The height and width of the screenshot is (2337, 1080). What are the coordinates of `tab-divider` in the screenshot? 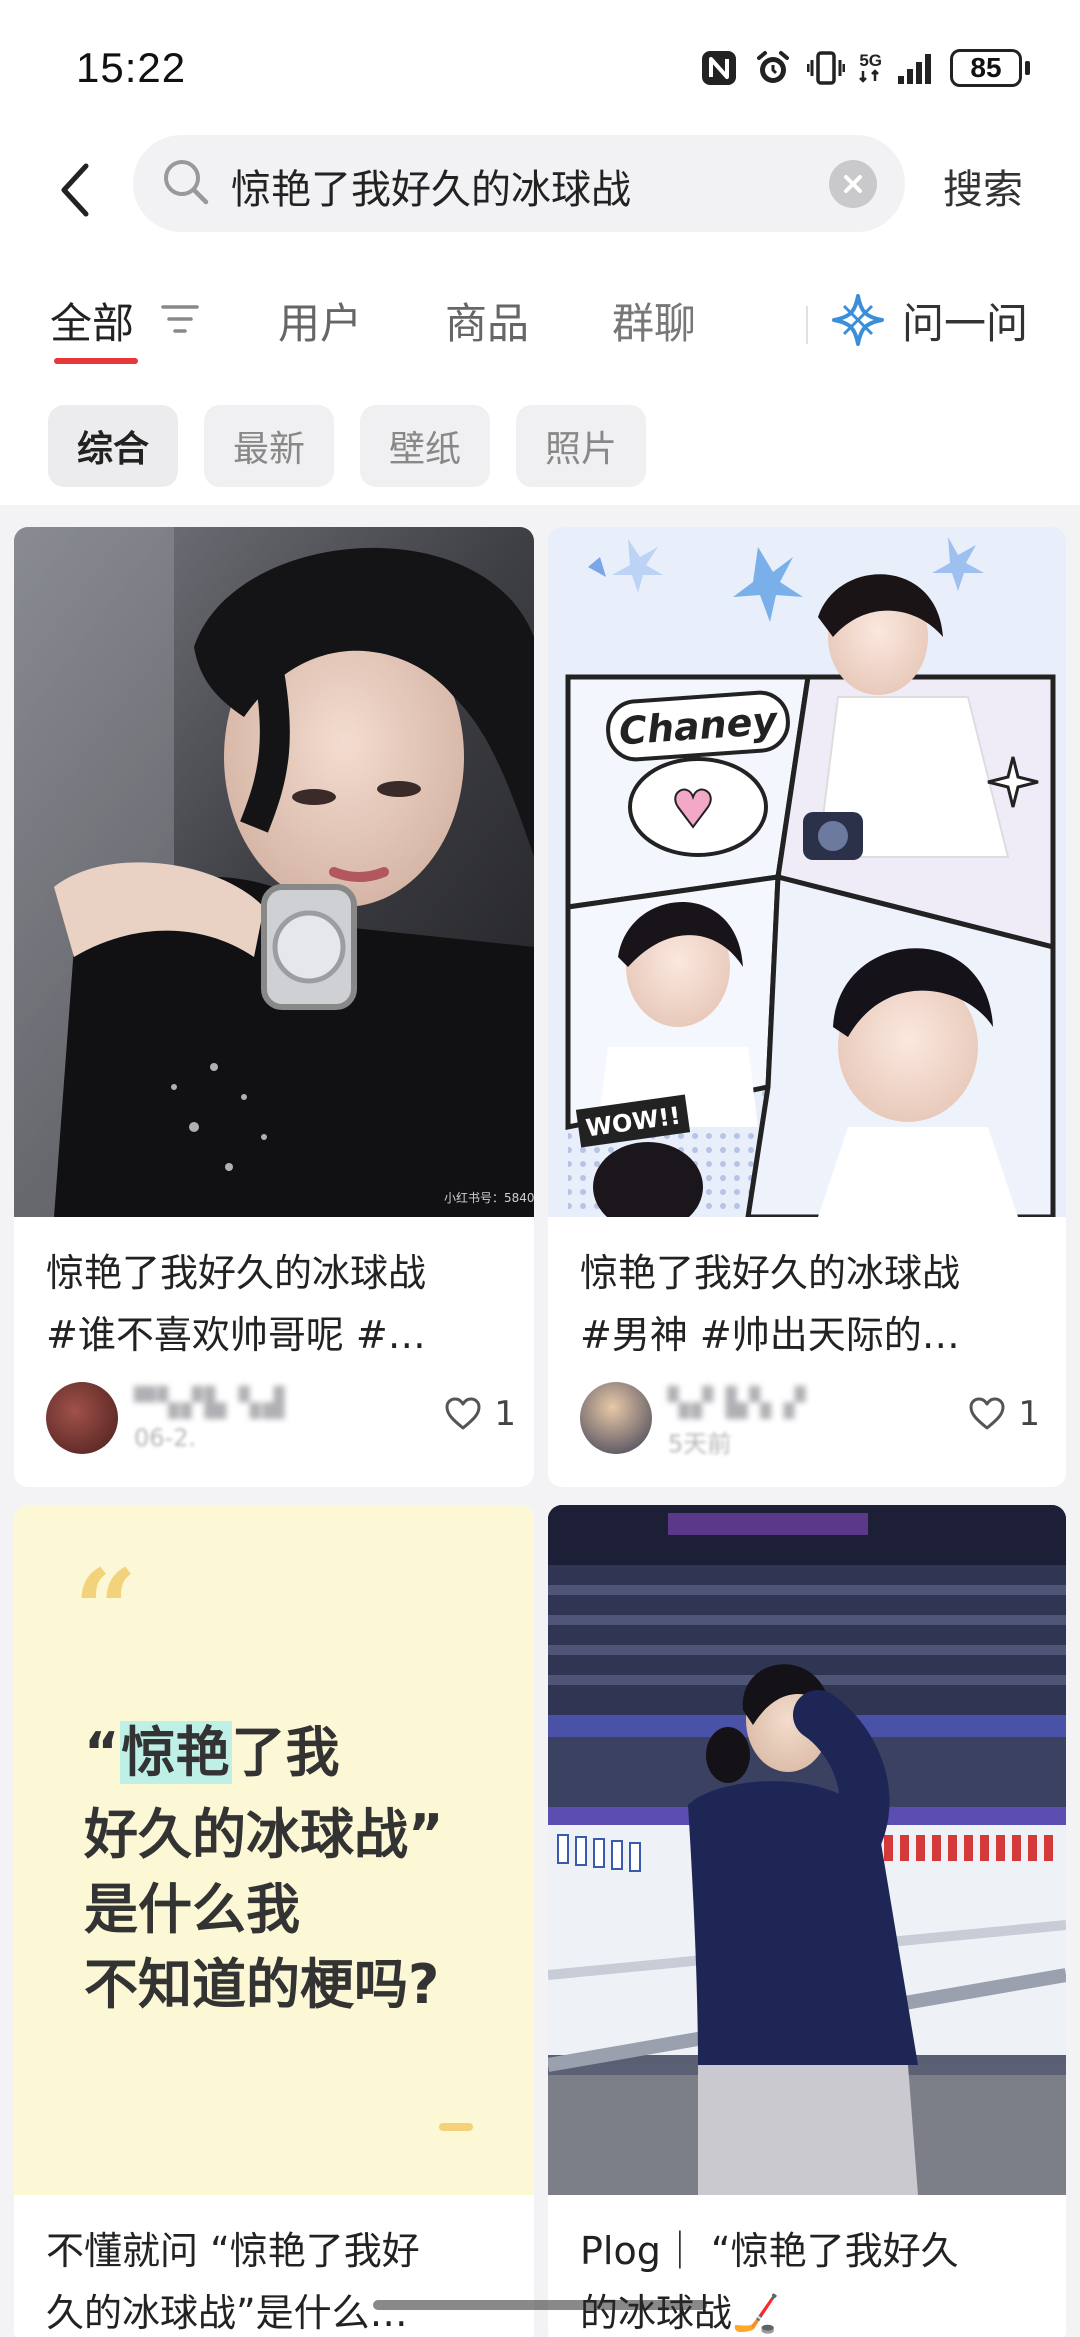 It's located at (807, 325).